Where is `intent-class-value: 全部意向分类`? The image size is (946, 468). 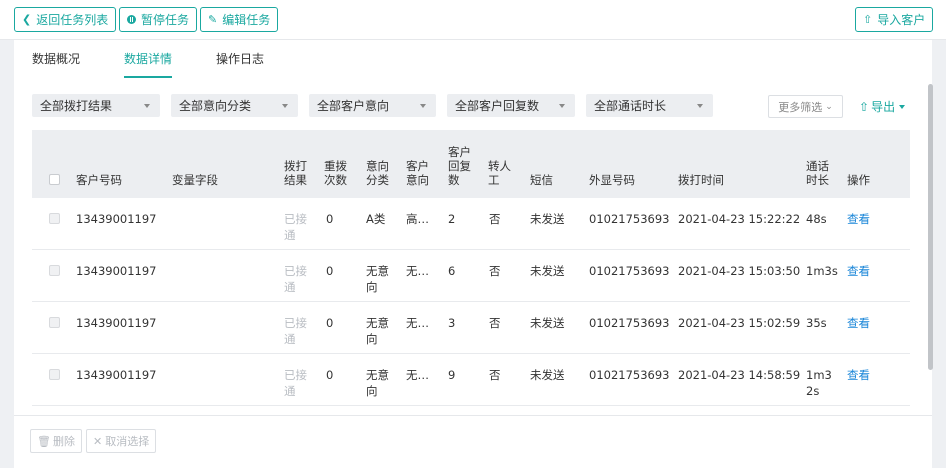
intent-class-value: 全部意向分类 is located at coordinates (215, 106).